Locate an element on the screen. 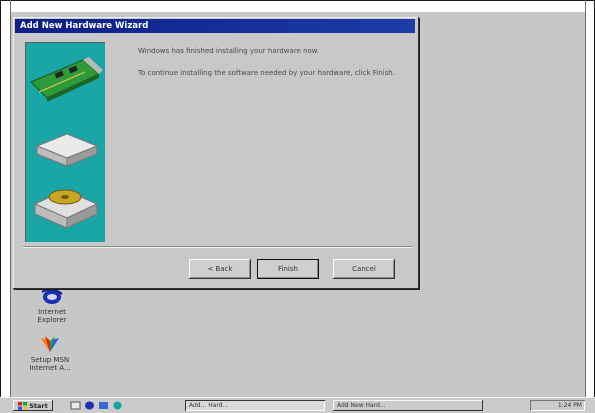 Image resolution: width=595 pixels, height=413 pixels. start-button: Start is located at coordinates (33, 405).